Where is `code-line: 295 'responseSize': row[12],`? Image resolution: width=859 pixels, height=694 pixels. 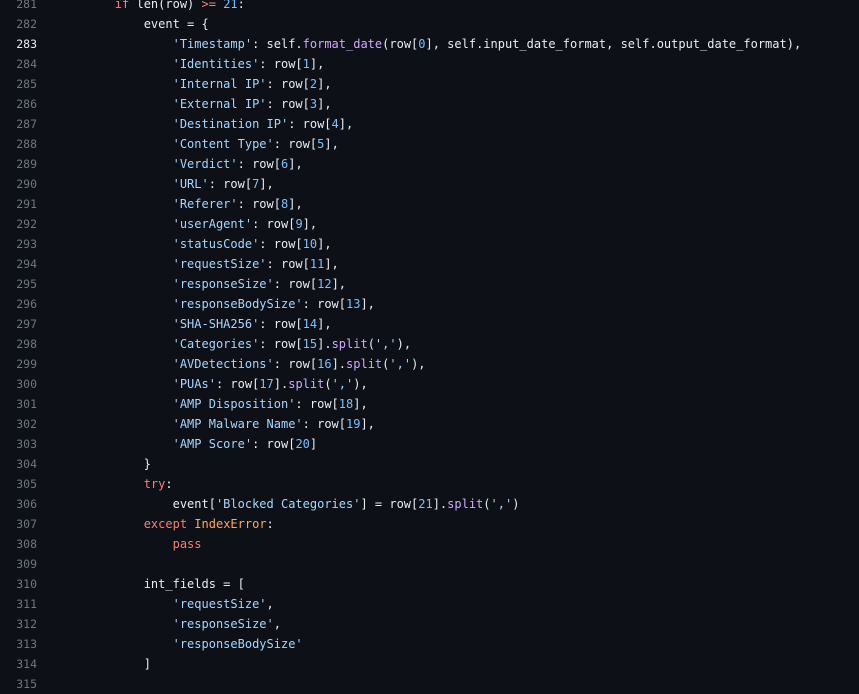 code-line: 295 'responseSize': row[12], is located at coordinates (429, 284).